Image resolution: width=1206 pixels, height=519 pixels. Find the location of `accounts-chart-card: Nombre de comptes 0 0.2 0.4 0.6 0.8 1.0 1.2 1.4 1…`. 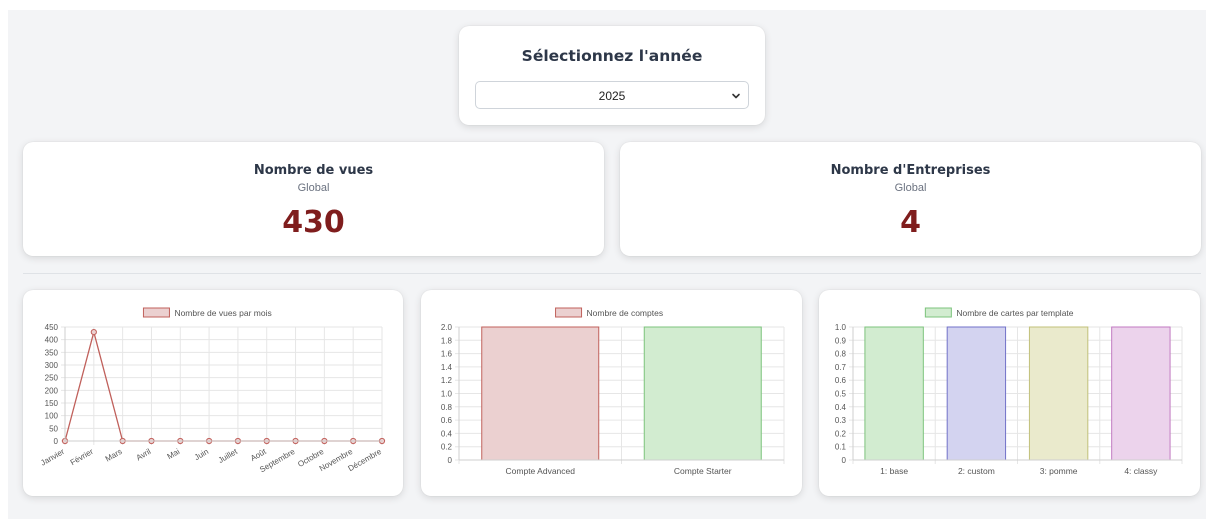

accounts-chart-card: Nombre de comptes 0 0.2 0.4 0.6 0.8 1.0 1.2 1.4 1… is located at coordinates (611, 393).